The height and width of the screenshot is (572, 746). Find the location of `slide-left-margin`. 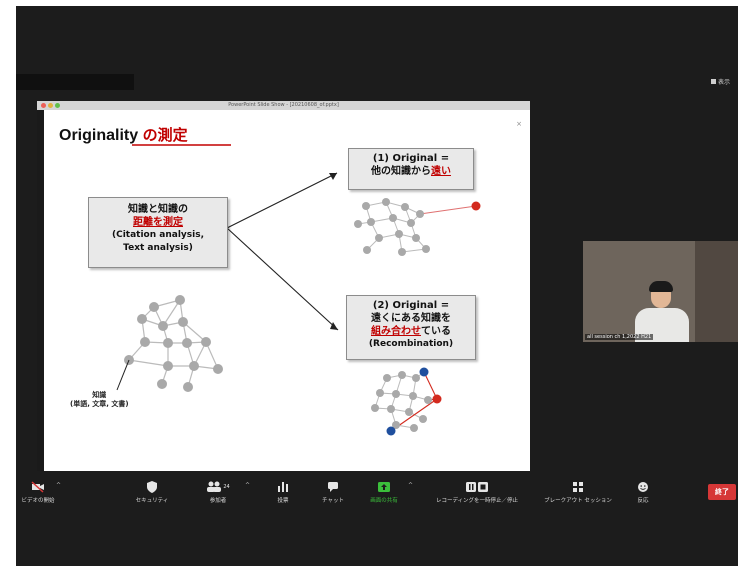

slide-left-margin is located at coordinates (40, 290).